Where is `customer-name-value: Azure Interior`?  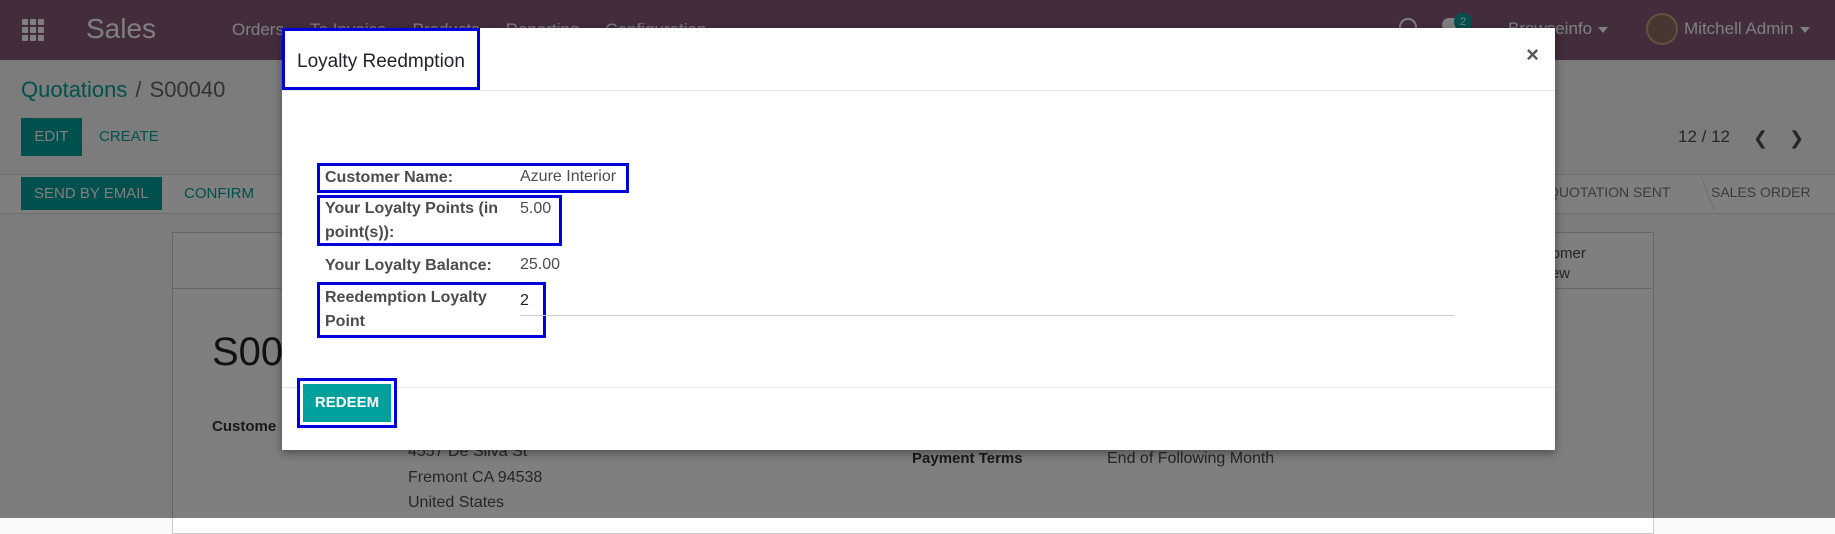 customer-name-value: Azure Interior is located at coordinates (568, 176).